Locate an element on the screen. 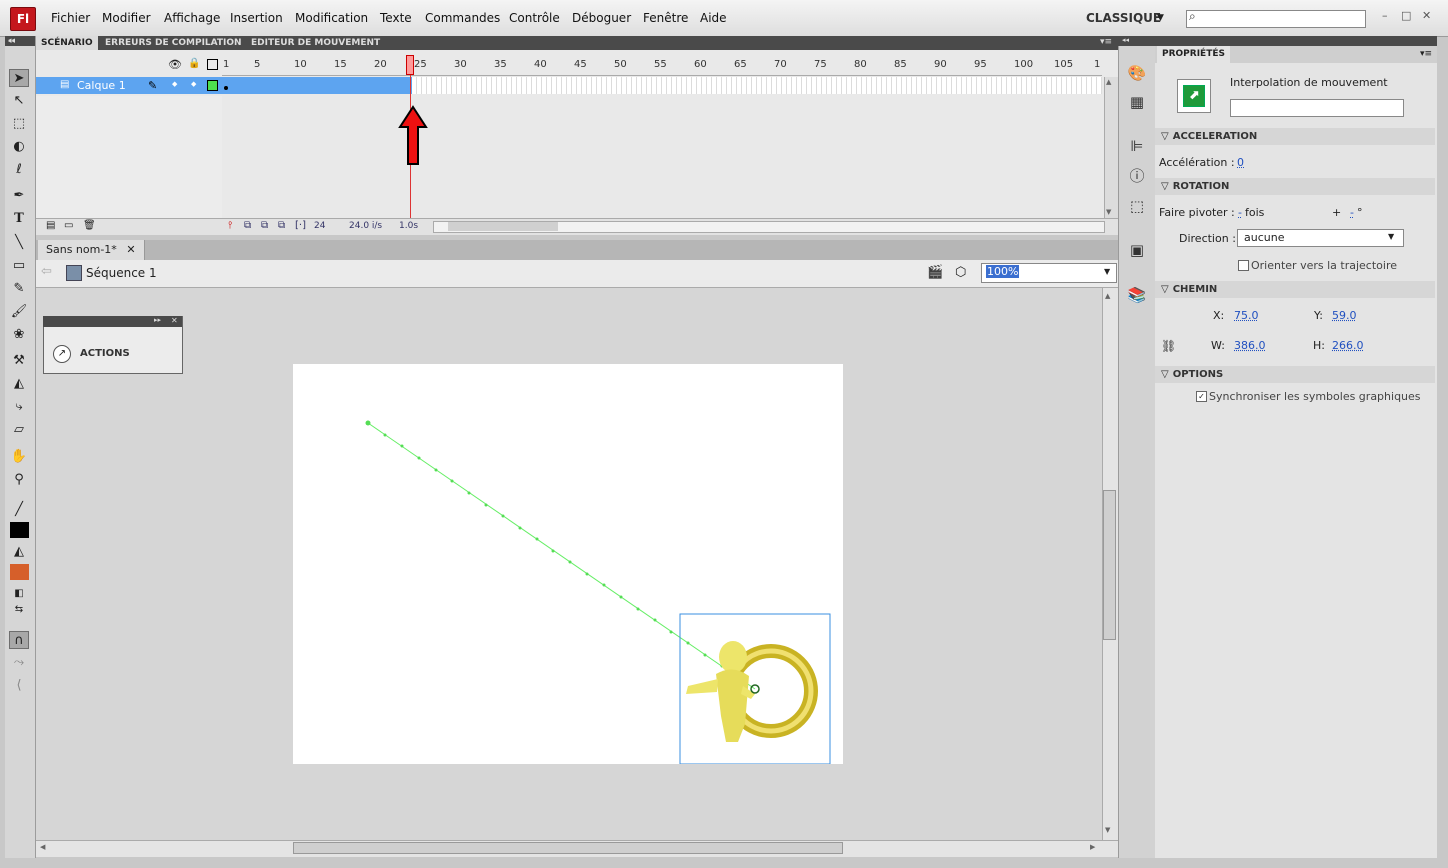 The width and height of the screenshot is (1448, 868). smooth-icon: ⤳ is located at coordinates (19, 663).